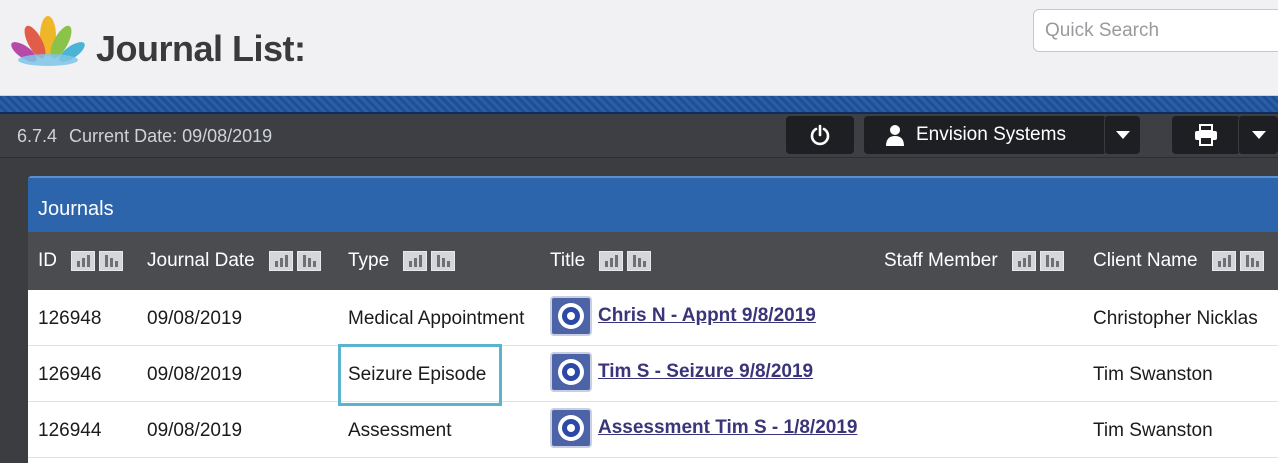  I want to click on cell-client-name: Christopher Nicklas, so click(1175, 318).